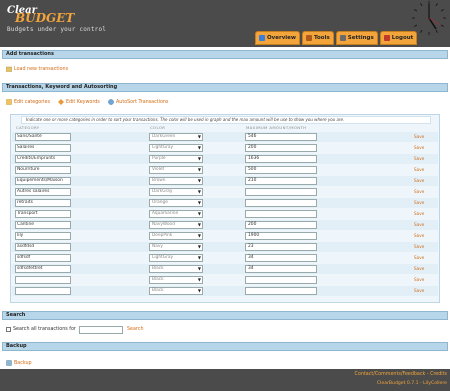 This screenshot has width=450, height=391. What do you see at coordinates (8, 329) in the screenshot?
I see `checkbox-icon` at bounding box center [8, 329].